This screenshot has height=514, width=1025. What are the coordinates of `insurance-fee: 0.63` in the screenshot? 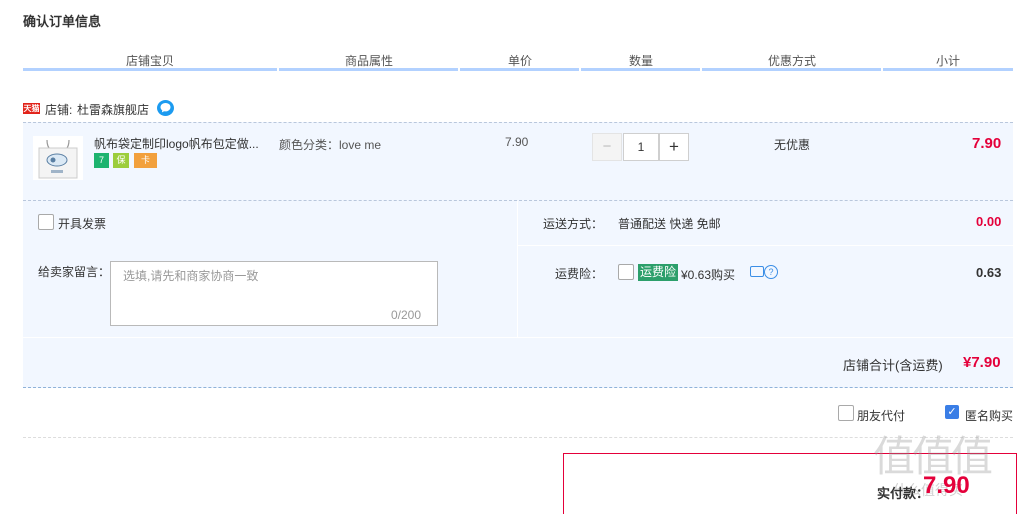 It's located at (989, 272).